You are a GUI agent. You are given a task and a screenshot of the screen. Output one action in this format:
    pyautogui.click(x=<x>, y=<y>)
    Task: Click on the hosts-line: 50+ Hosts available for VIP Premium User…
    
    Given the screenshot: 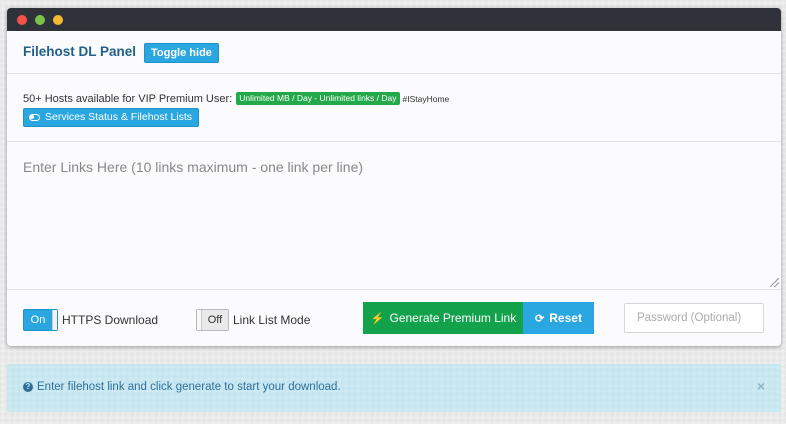 What is the action you would take?
    pyautogui.click(x=236, y=98)
    